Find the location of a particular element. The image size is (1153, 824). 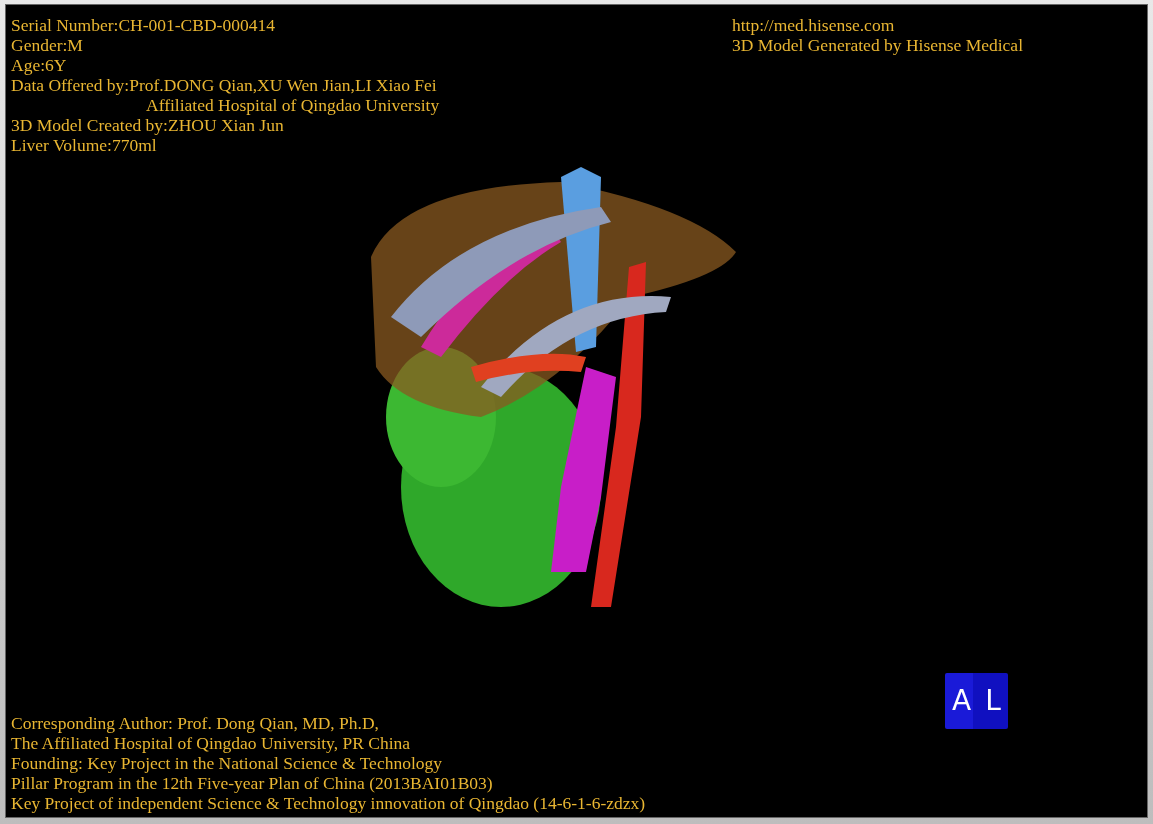

info-text: Pillar Program in the 12th Five-year Plan of China (2013BAI01B03) is located at coordinates (252, 783).